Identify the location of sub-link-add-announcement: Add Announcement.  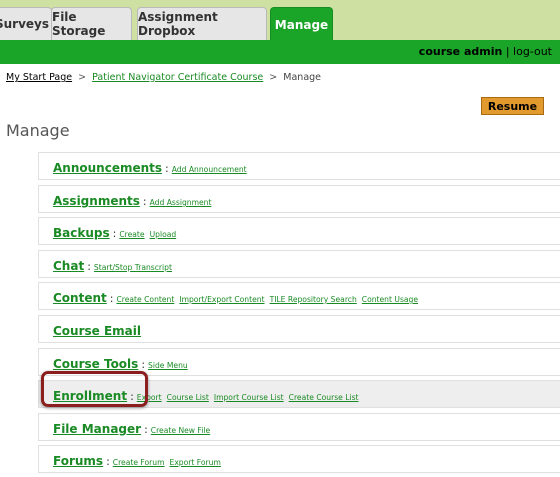
(209, 169).